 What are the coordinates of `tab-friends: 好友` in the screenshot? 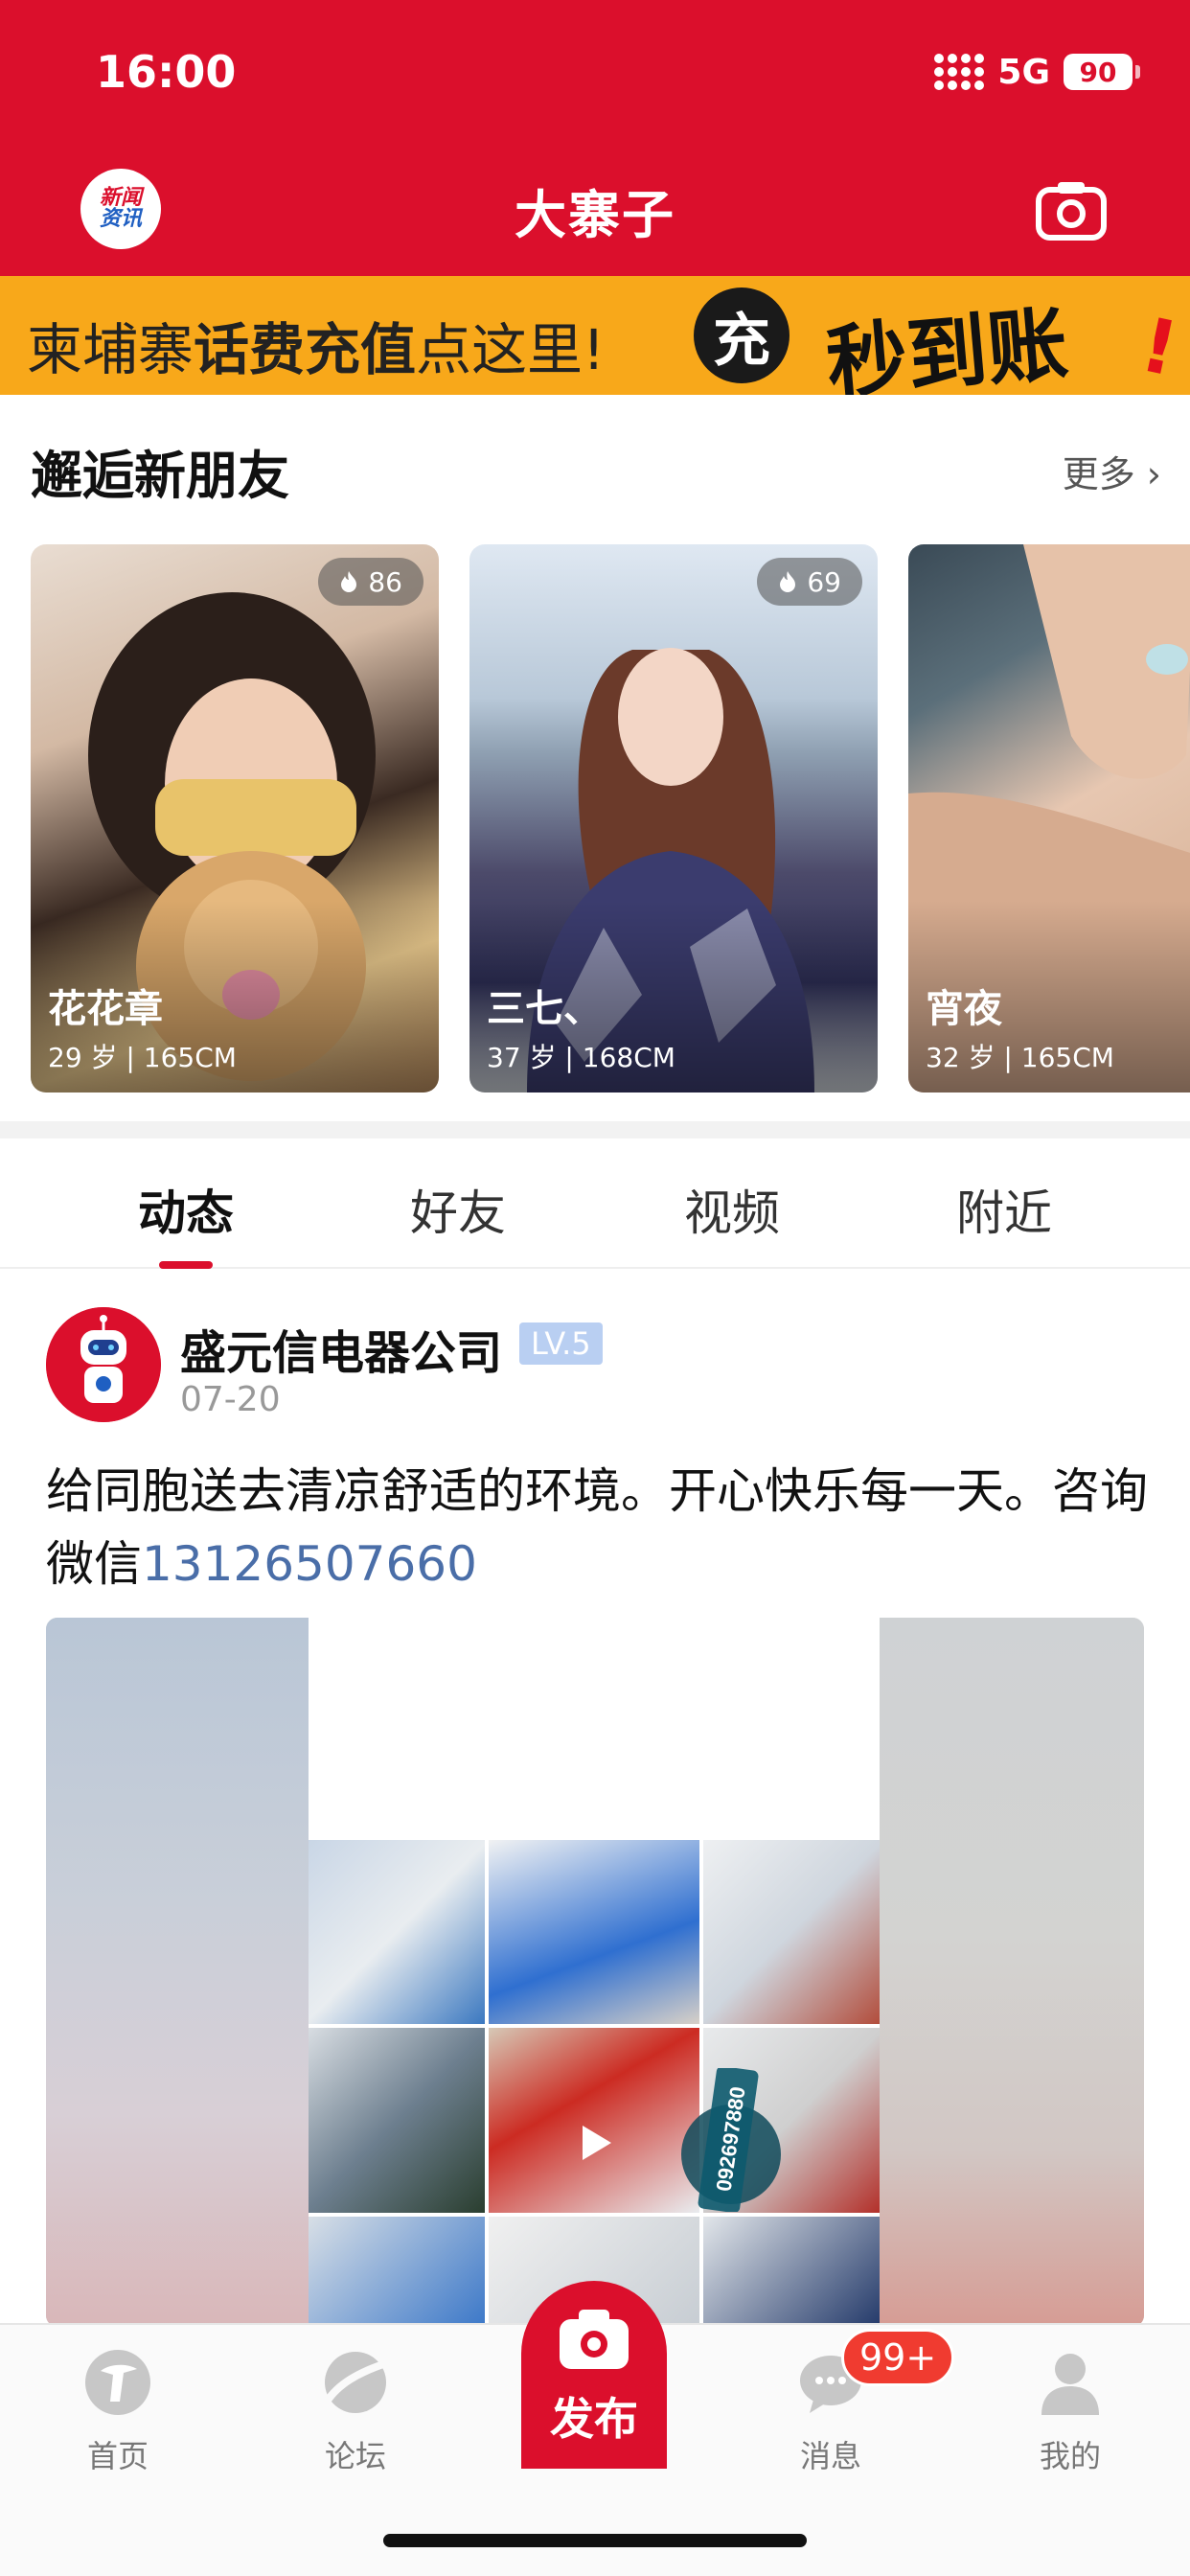 It's located at (458, 1209).